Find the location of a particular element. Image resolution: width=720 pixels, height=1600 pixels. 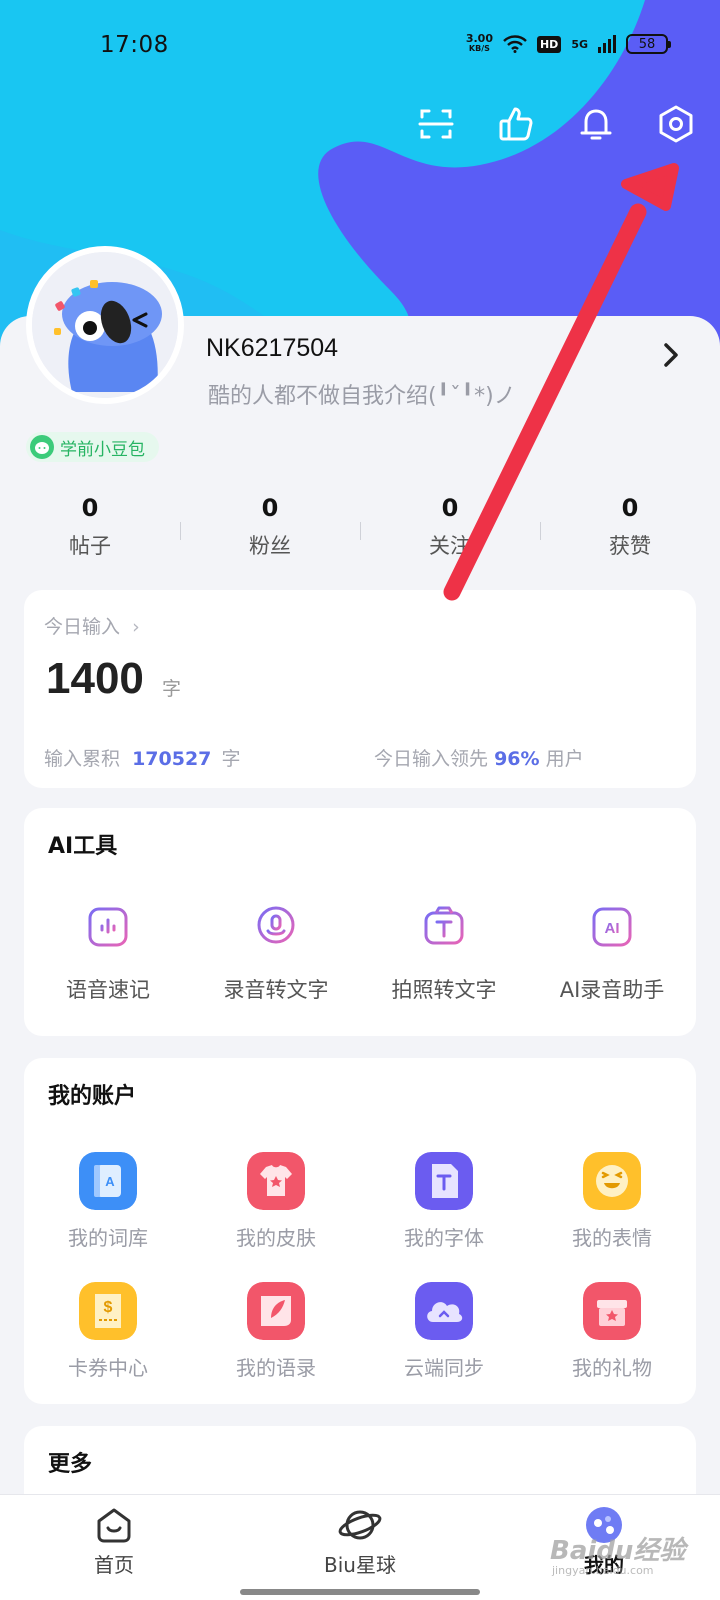

battery-icon: 58 is located at coordinates (648, 44).